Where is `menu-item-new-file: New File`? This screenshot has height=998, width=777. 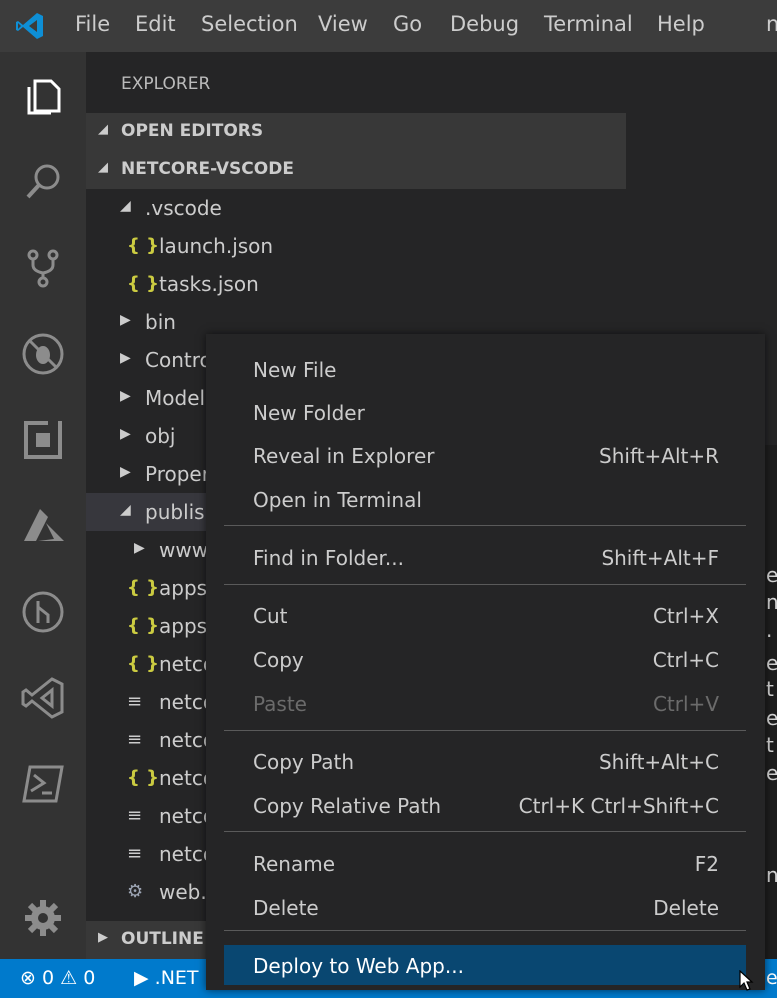
menu-item-new-file: New File is located at coordinates (485, 369).